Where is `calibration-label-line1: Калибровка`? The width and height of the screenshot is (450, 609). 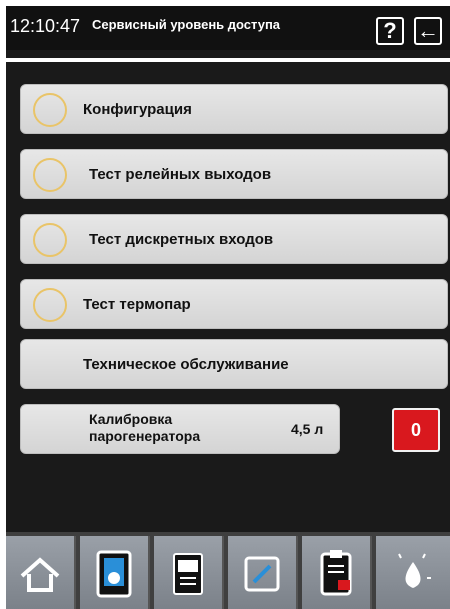 calibration-label-line1: Калибровка is located at coordinates (131, 419).